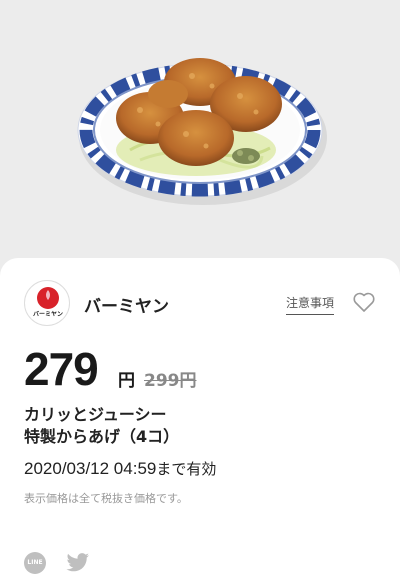  What do you see at coordinates (126, 307) in the screenshot?
I see `brand-name: バーミヤン` at bounding box center [126, 307].